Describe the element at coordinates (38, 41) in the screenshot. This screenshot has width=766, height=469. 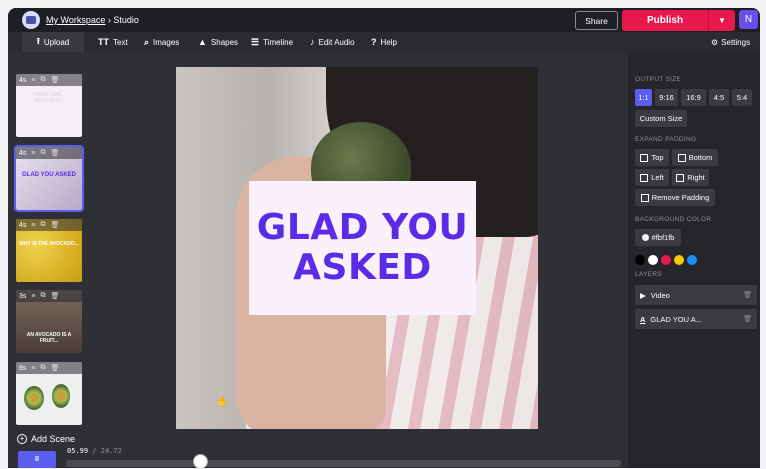
I see `upload-icon: ⭱` at that location.